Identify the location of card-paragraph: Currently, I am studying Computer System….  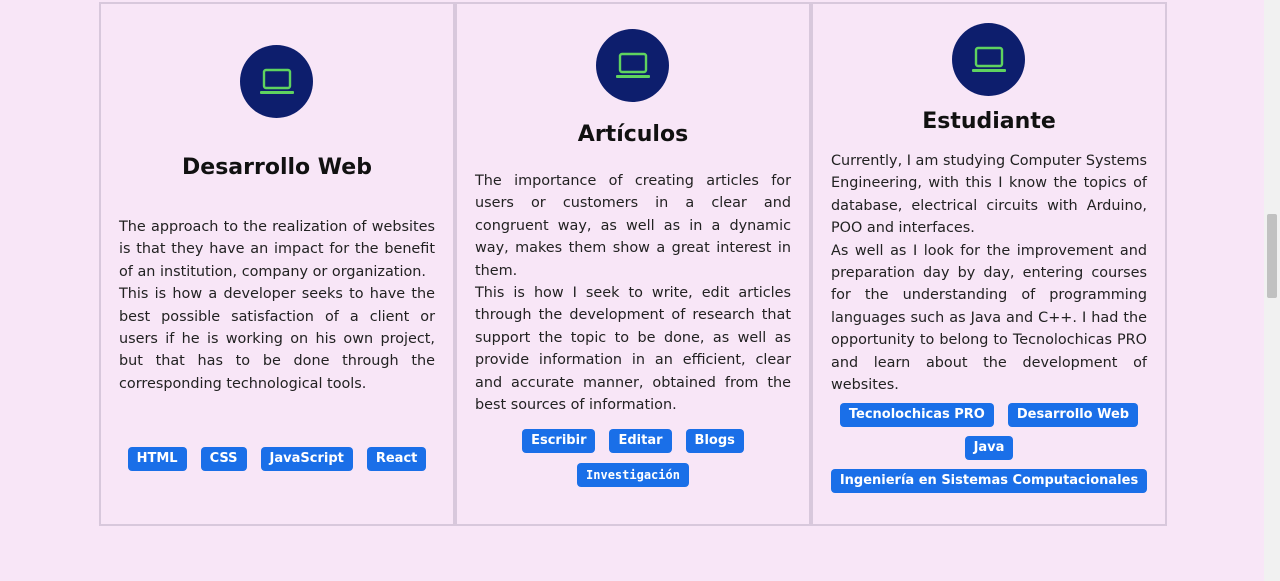
(989, 195).